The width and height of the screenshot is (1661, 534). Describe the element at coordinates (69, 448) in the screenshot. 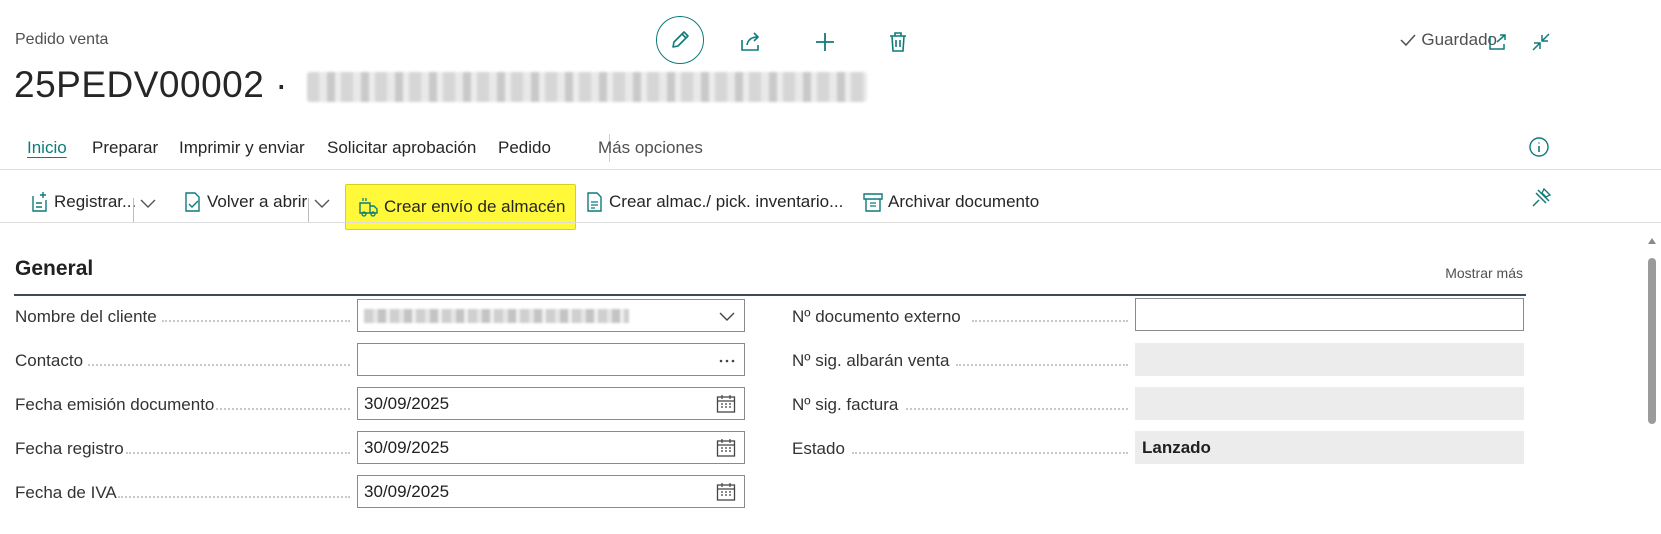

I see `field-label-fecha-registro: Fecha registro` at that location.